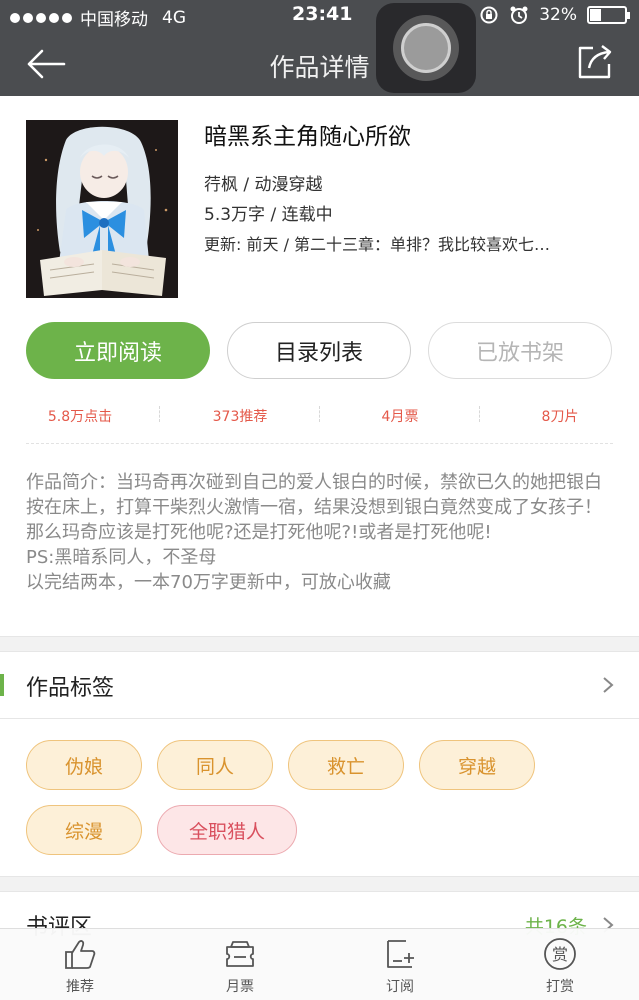  I want to click on tab-monthly-ticket: 月票, so click(240, 964).